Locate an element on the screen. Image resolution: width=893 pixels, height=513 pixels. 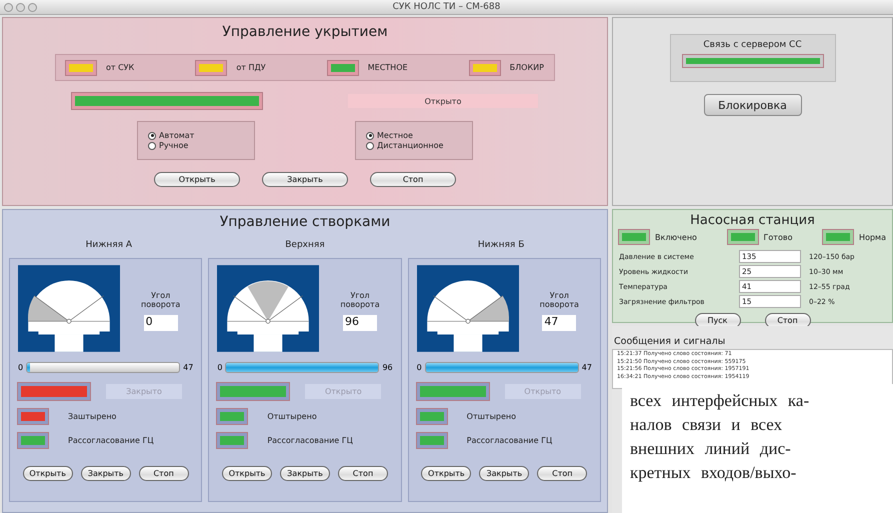
indicator-label: Включено is located at coordinates (676, 237).